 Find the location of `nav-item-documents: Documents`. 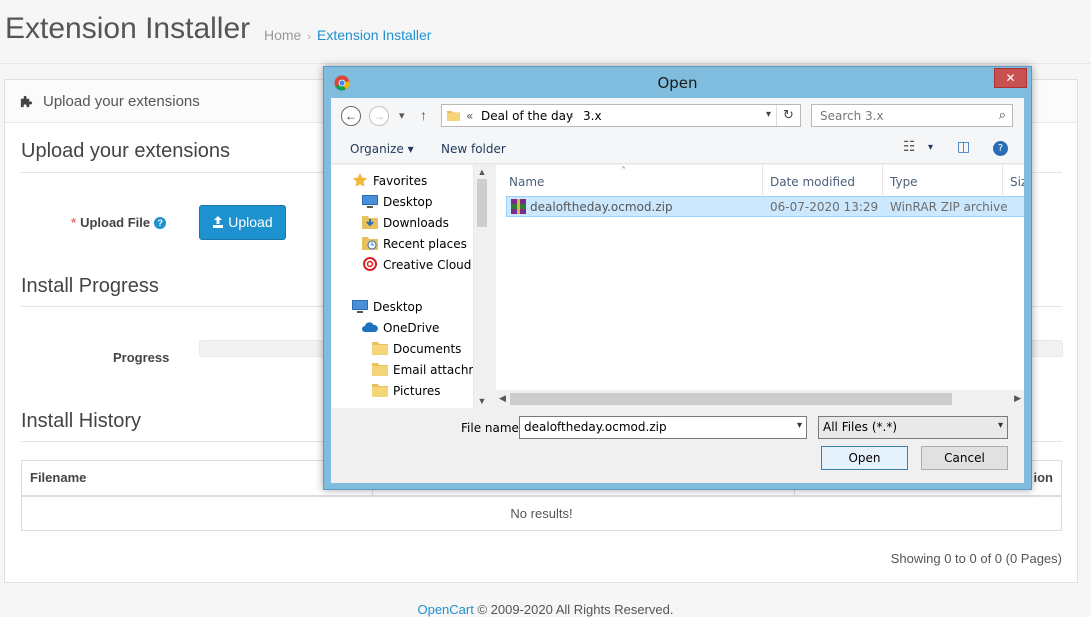

nav-item-documents: Documents is located at coordinates (416, 349).